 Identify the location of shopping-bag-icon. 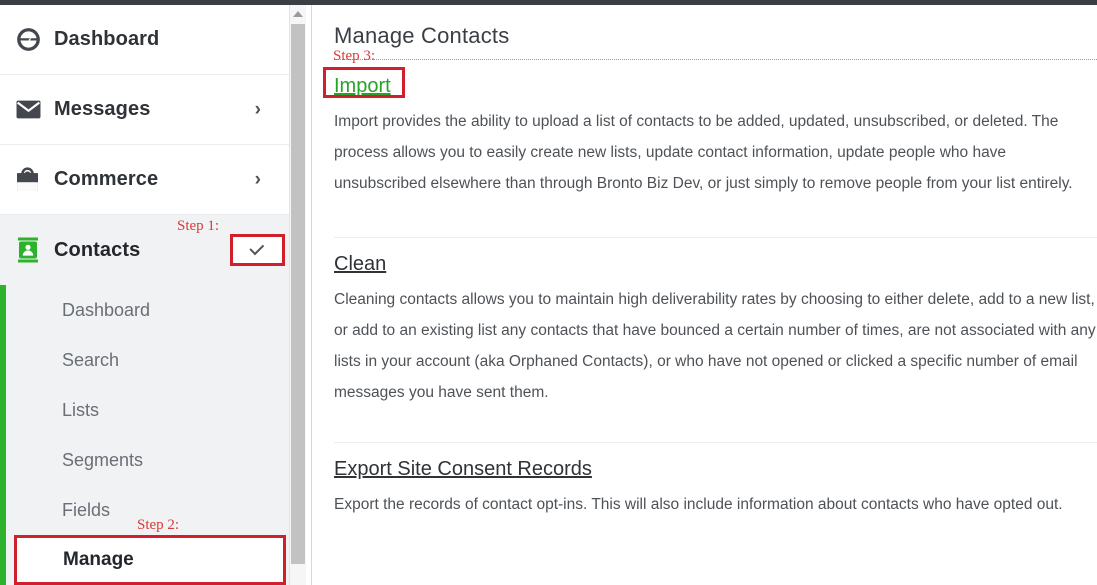
(35, 179).